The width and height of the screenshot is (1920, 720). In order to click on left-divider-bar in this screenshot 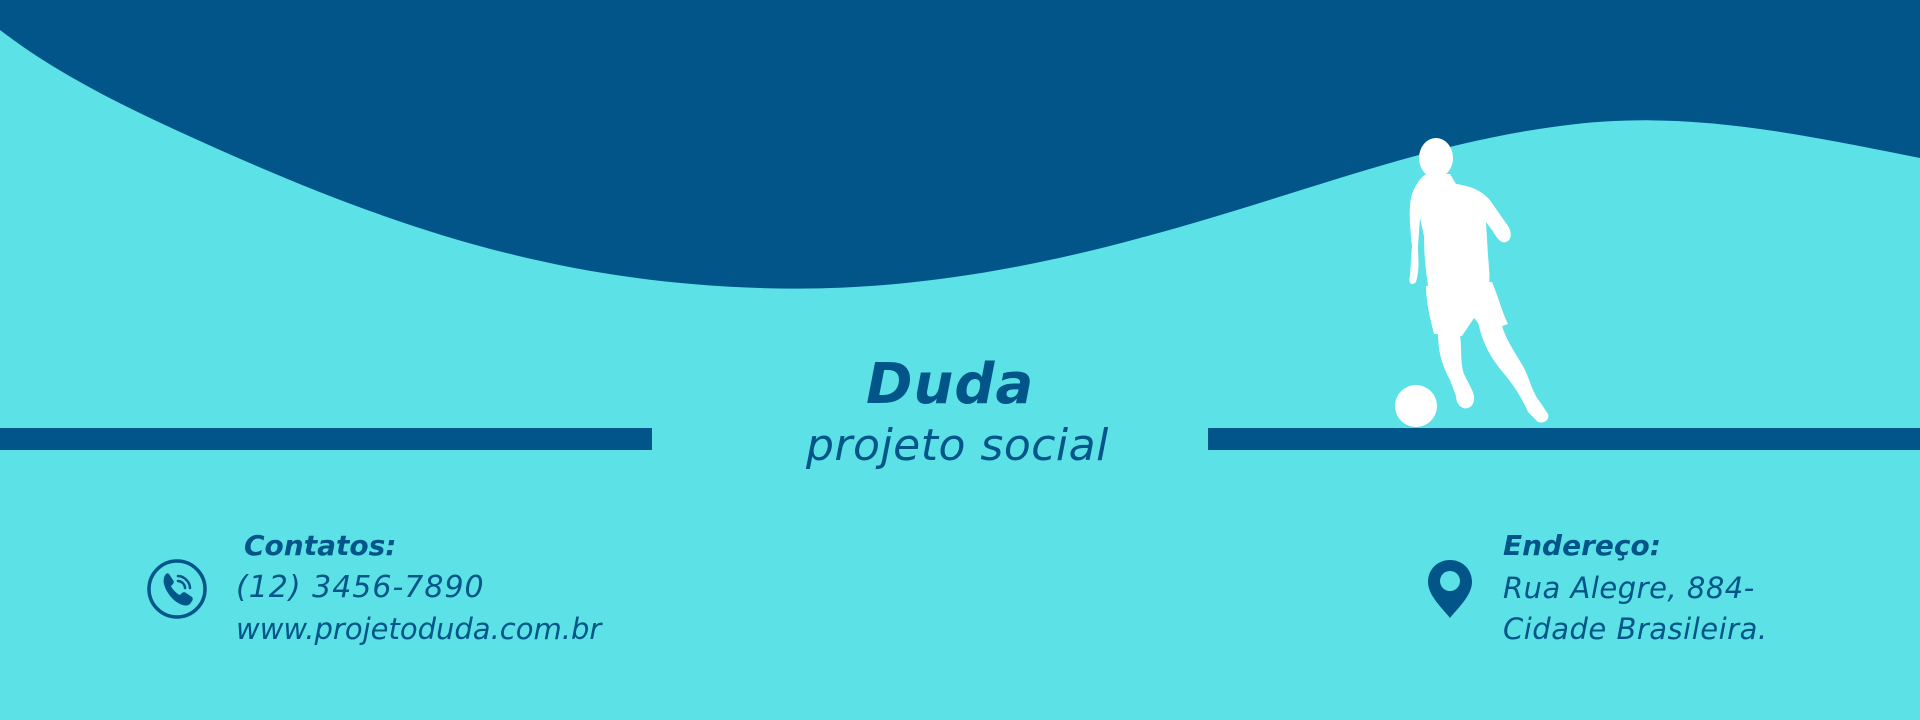, I will do `click(326, 439)`.